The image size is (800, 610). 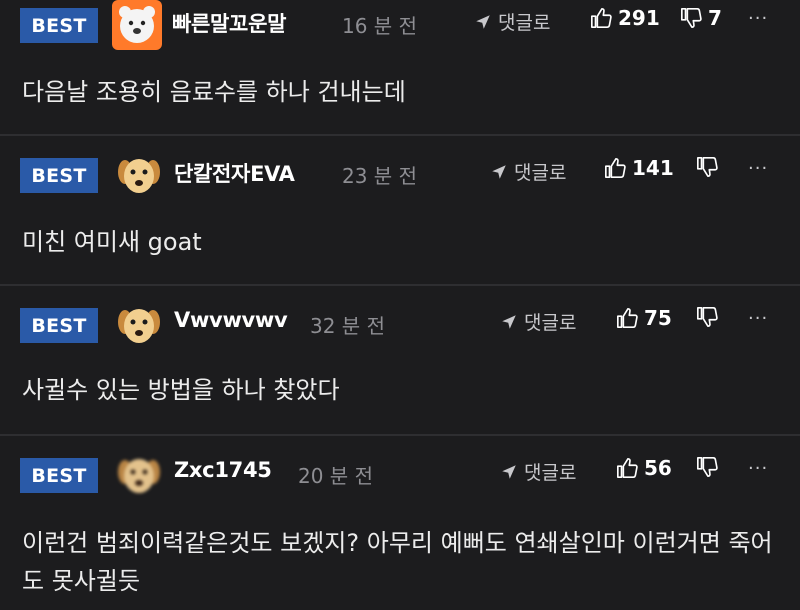 What do you see at coordinates (658, 318) in the screenshot?
I see `like-count: 75` at bounding box center [658, 318].